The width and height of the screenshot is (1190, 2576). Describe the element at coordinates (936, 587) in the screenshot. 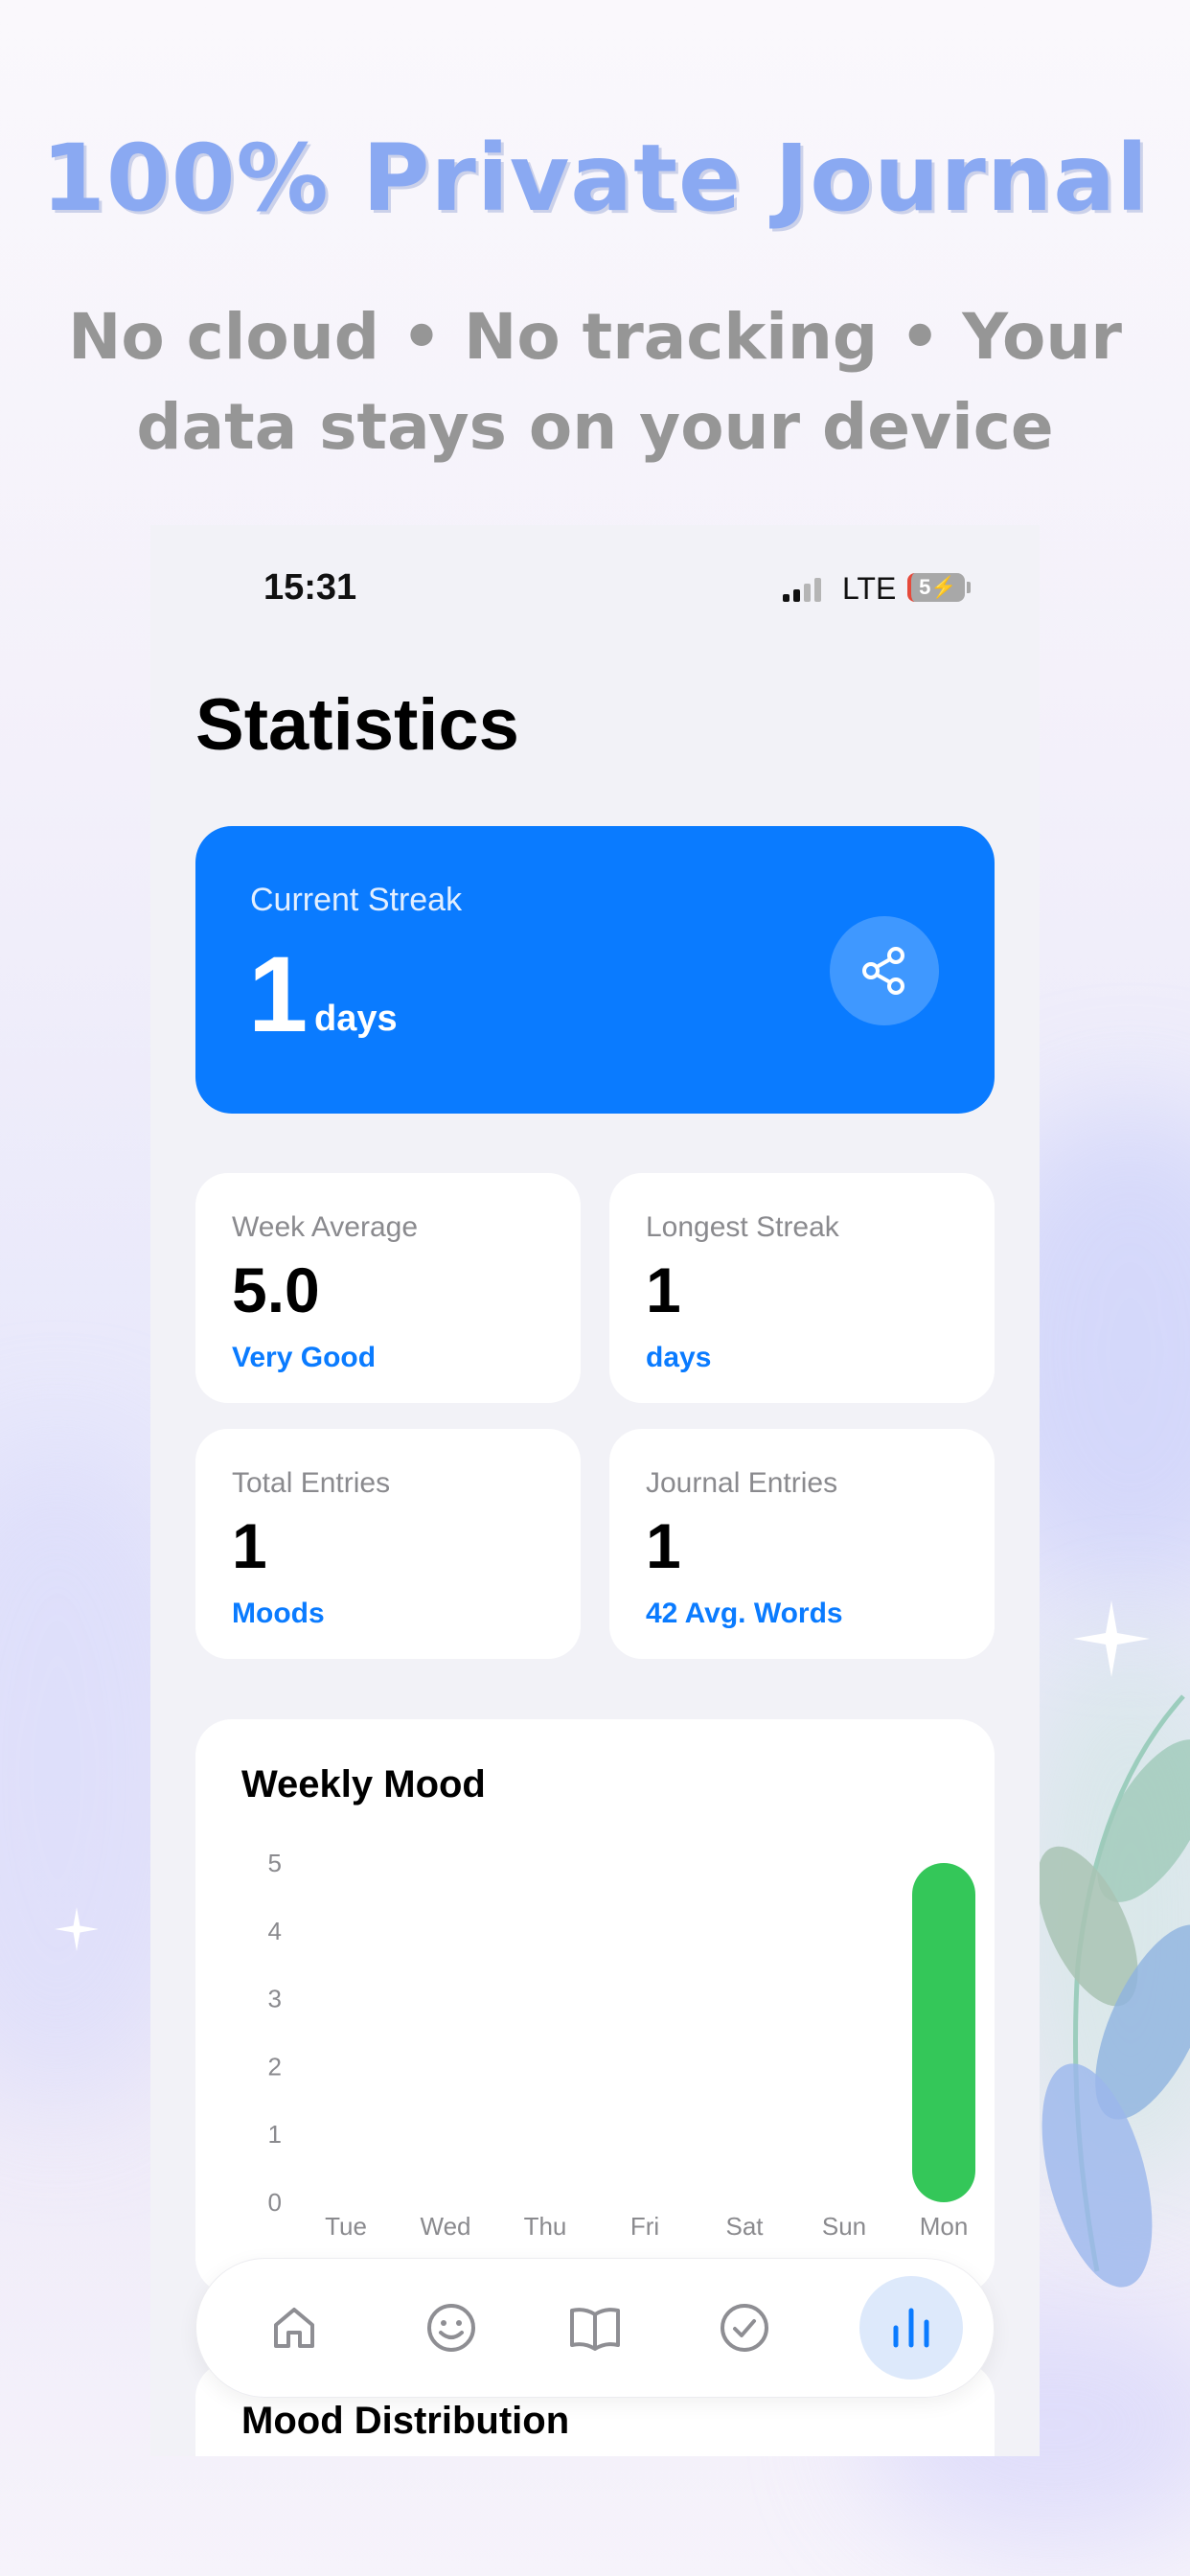

I see `battery-icon: 5 ⚡` at that location.